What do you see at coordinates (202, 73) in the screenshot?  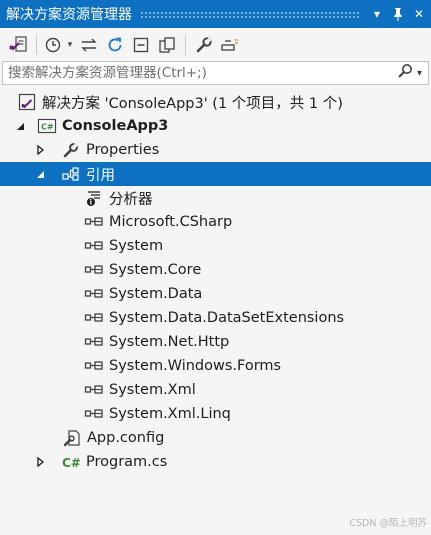 I see `search-input` at bounding box center [202, 73].